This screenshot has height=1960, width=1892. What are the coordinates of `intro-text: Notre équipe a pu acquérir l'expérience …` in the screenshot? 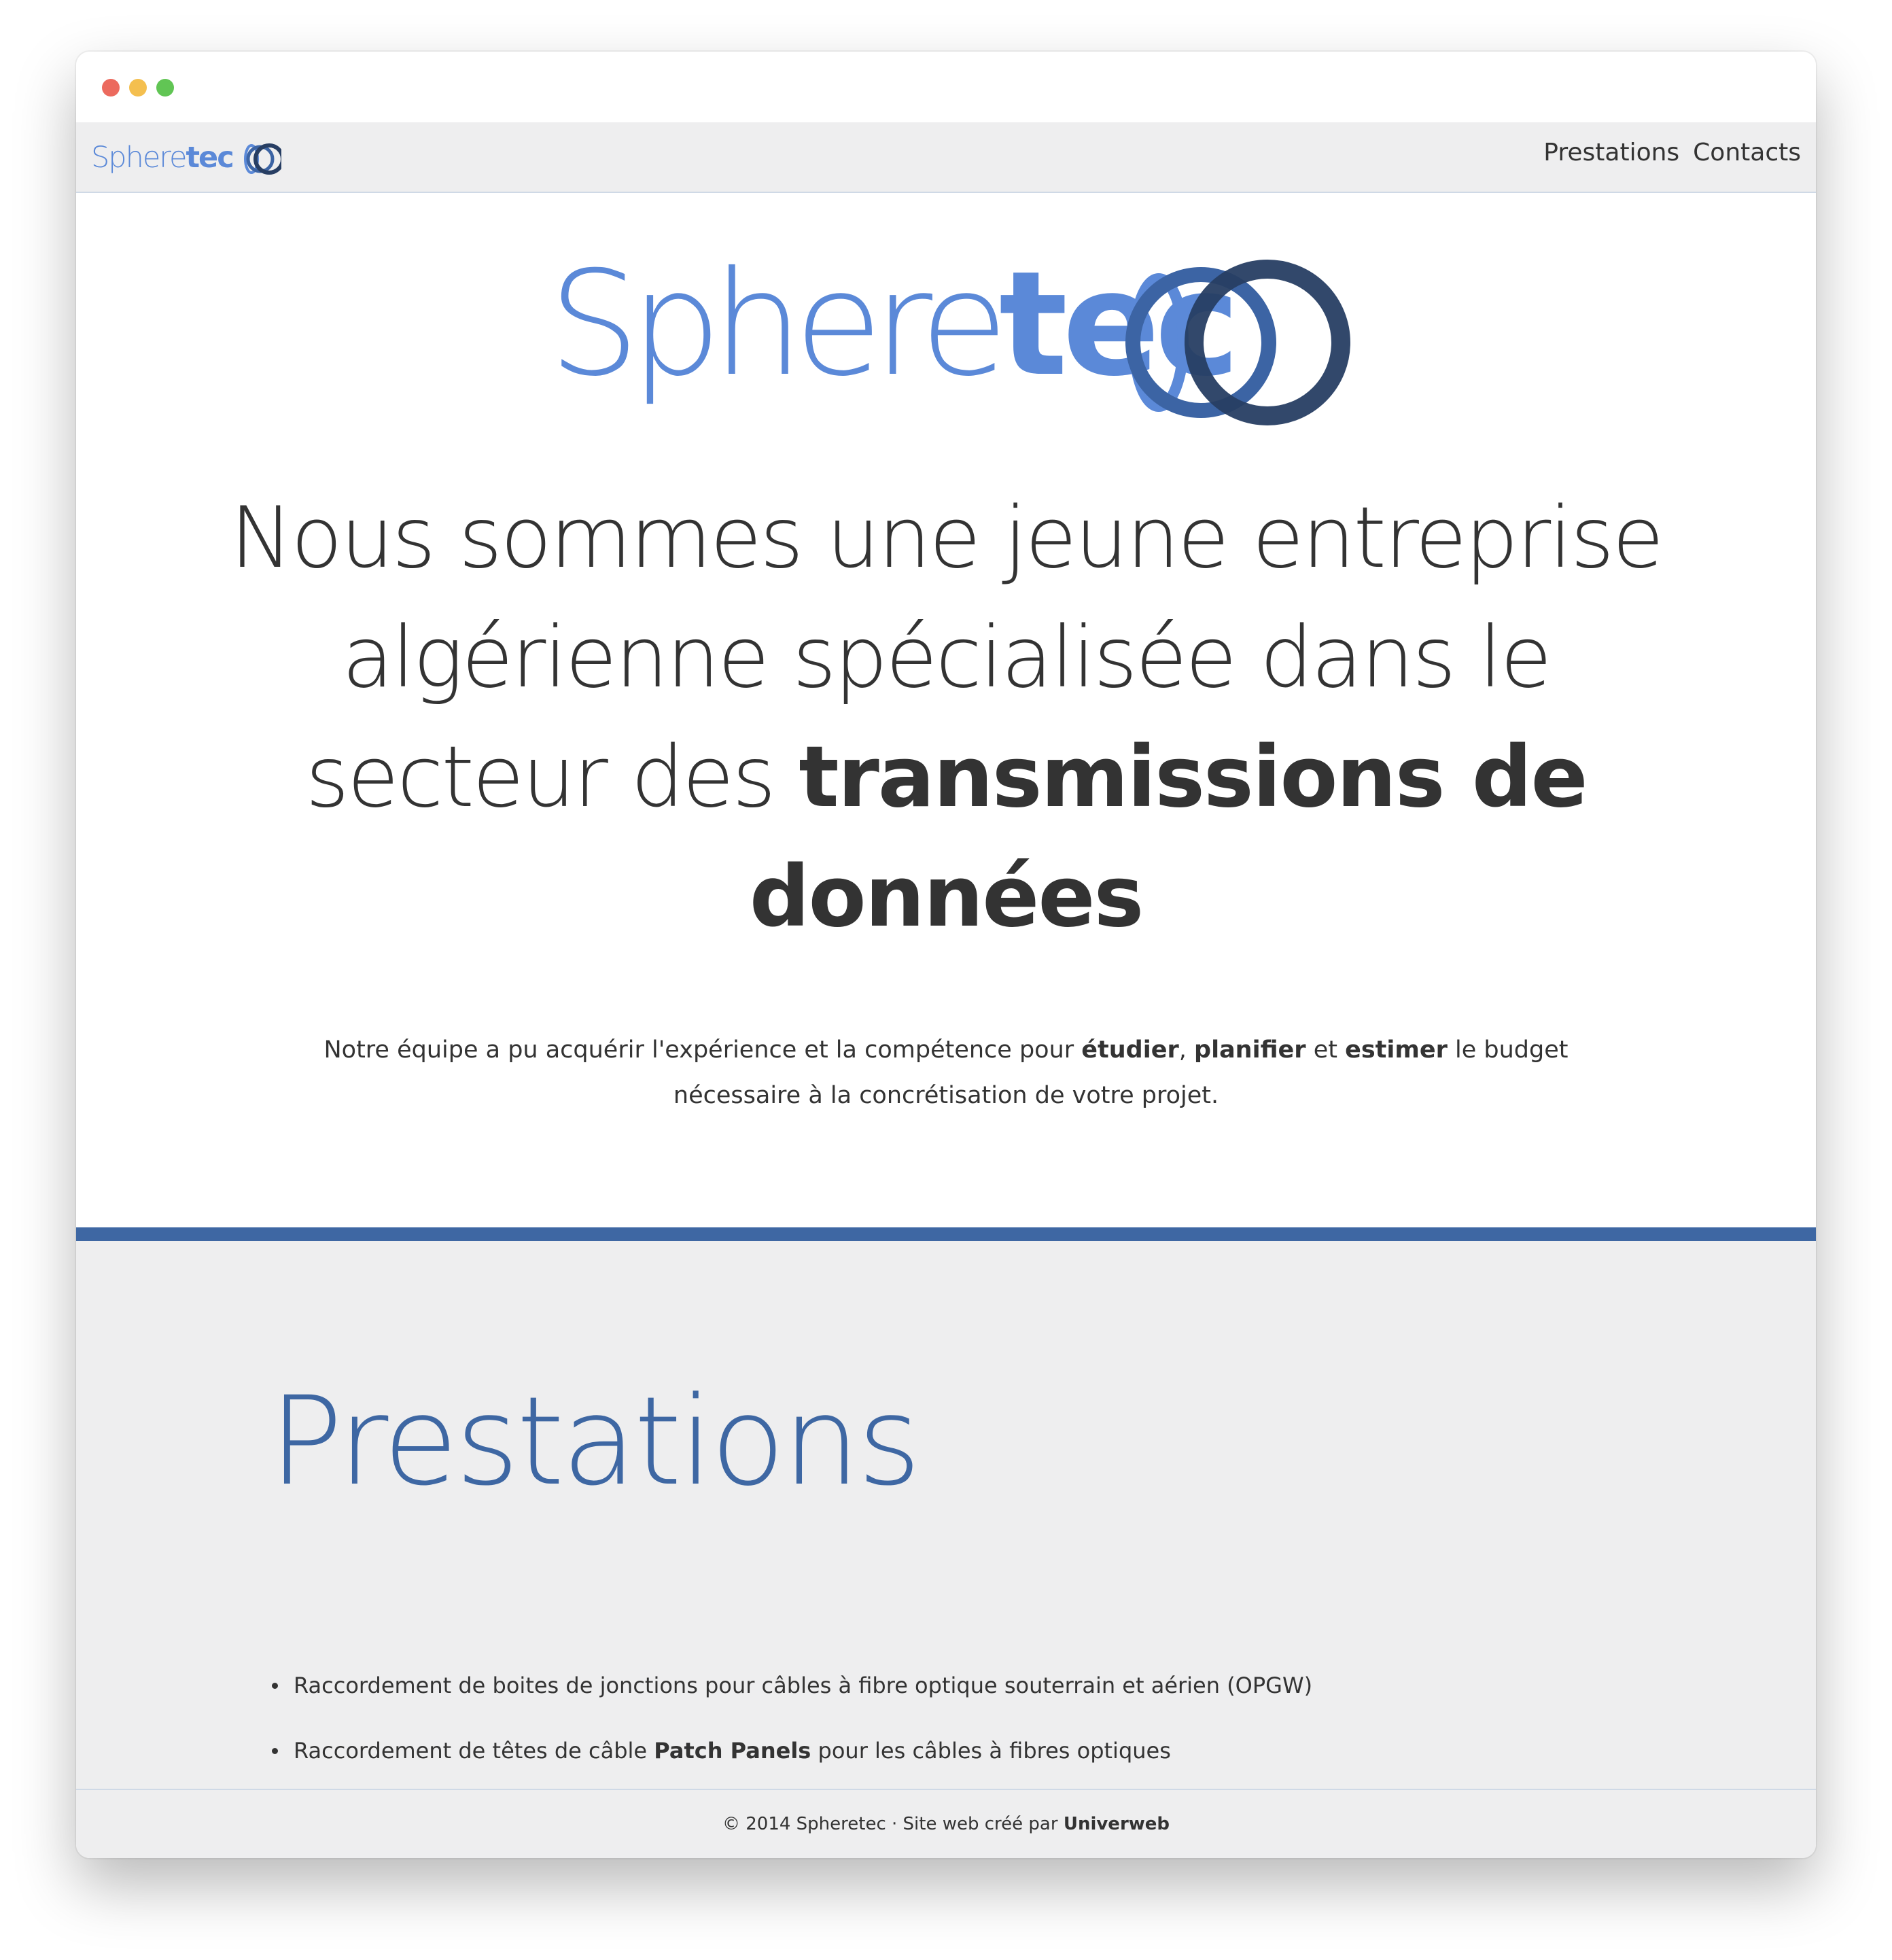 It's located at (698, 1050).